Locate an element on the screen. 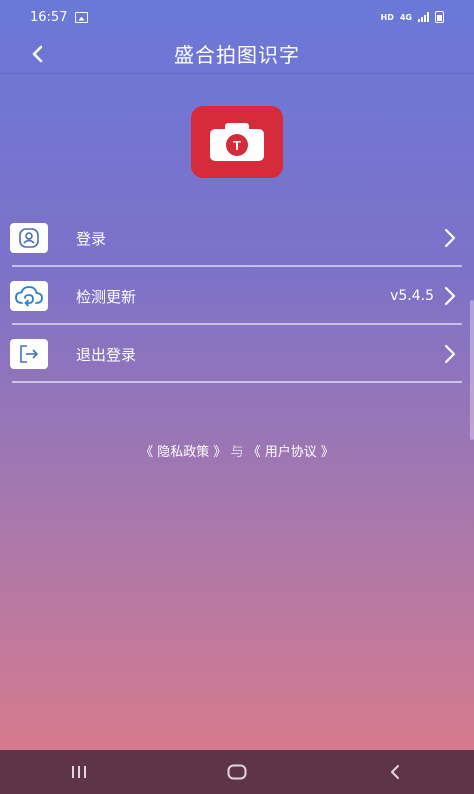 The height and width of the screenshot is (794, 474). page-title: 盛合拍图识字 is located at coordinates (237, 55).